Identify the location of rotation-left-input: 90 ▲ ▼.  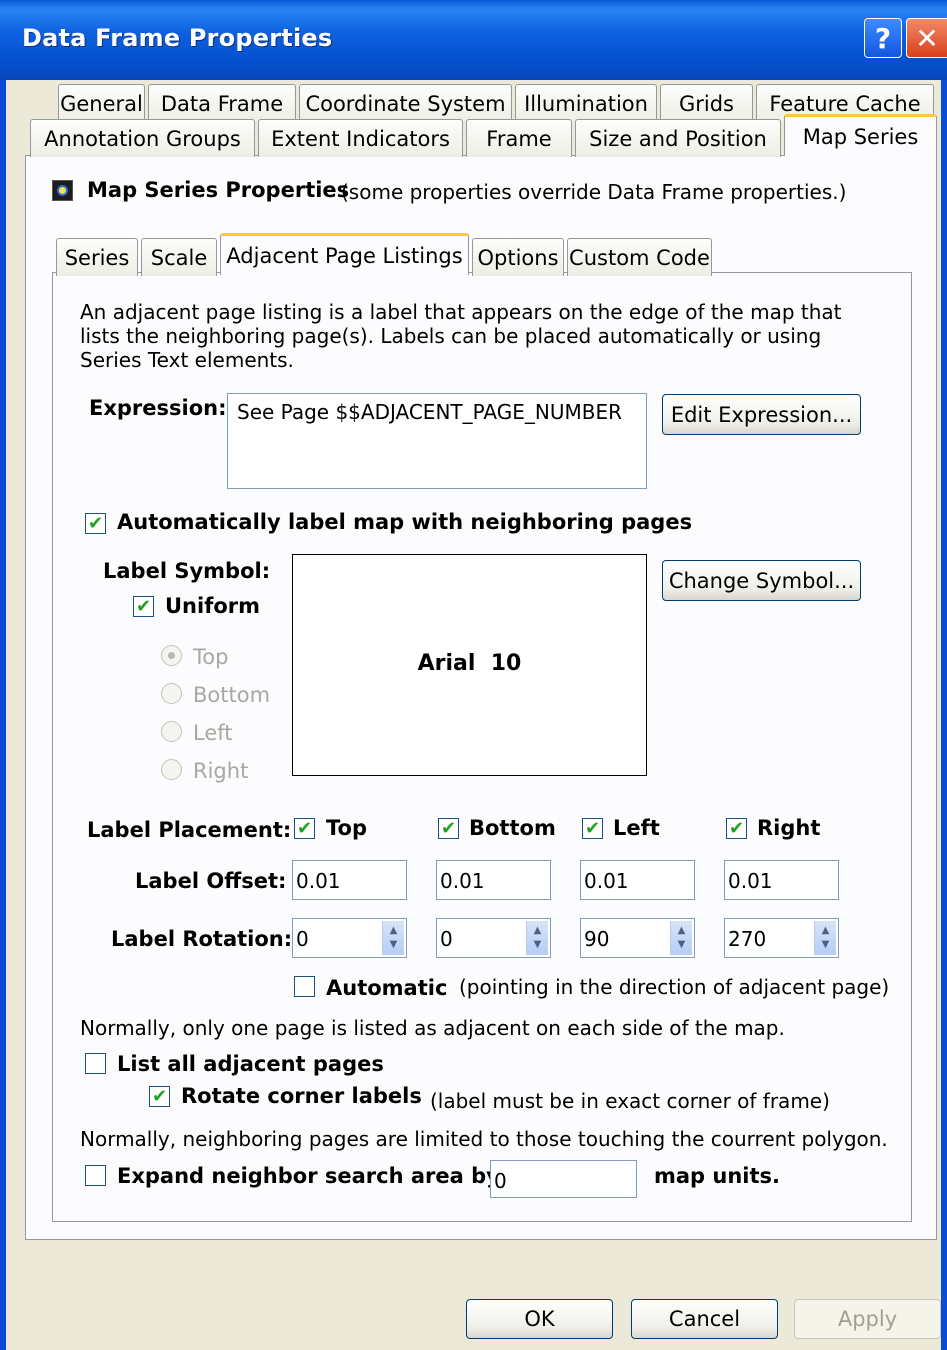
(637, 938).